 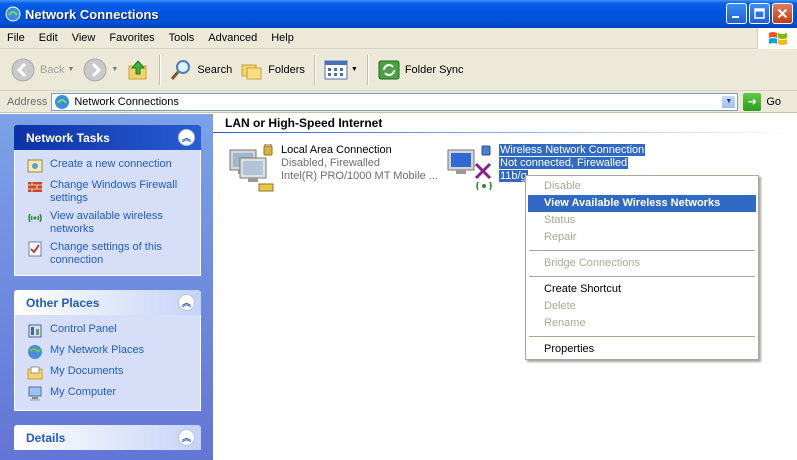 I want to click on ctx-delete: Delete, so click(x=642, y=306).